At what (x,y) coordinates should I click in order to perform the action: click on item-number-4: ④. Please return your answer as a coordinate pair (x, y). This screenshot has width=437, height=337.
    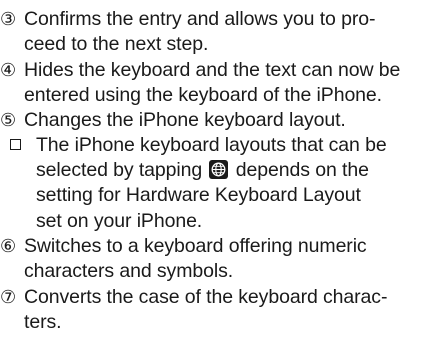
    Looking at the image, I should click on (8, 70).